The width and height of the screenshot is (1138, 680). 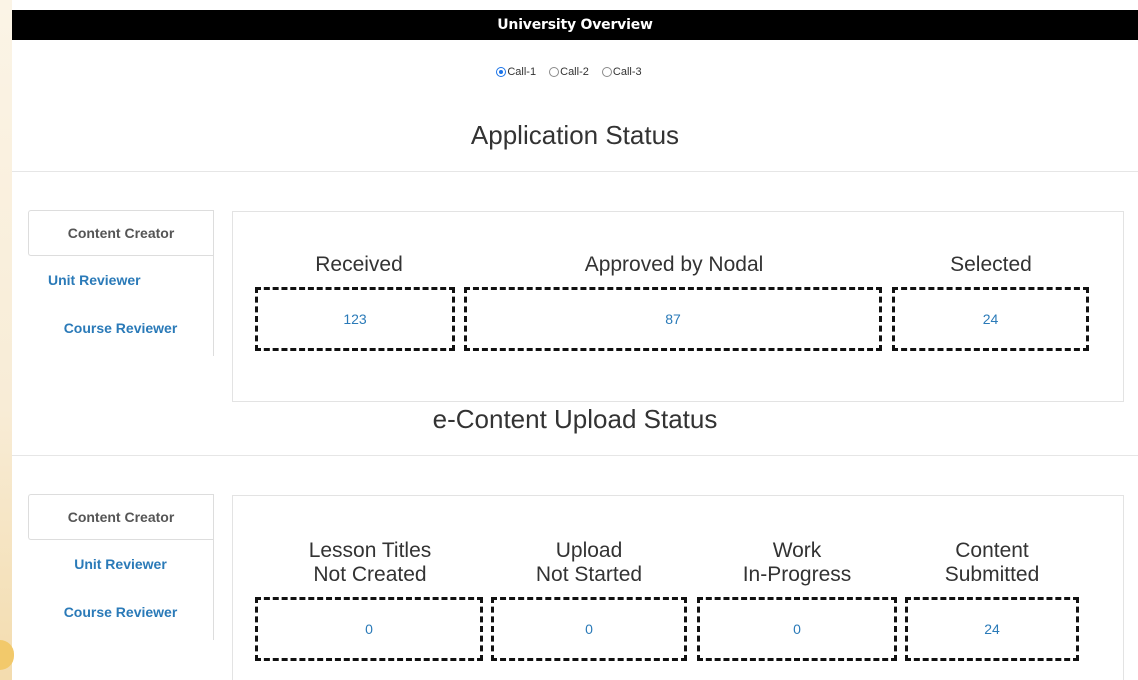 I want to click on stat-work-line2: In-Progress, so click(x=797, y=574).